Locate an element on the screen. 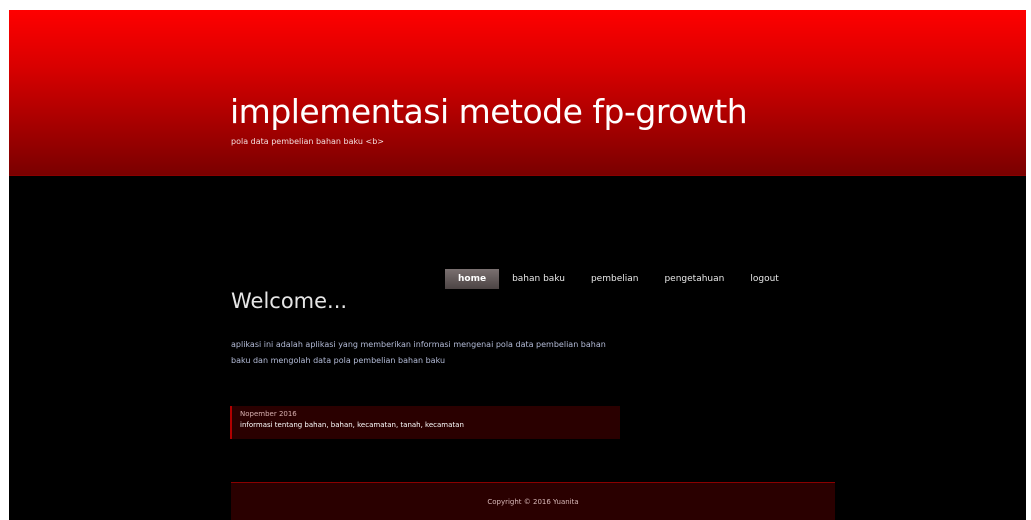 This screenshot has width=1031, height=520. news-date: Nopember 2016 is located at coordinates (268, 414).